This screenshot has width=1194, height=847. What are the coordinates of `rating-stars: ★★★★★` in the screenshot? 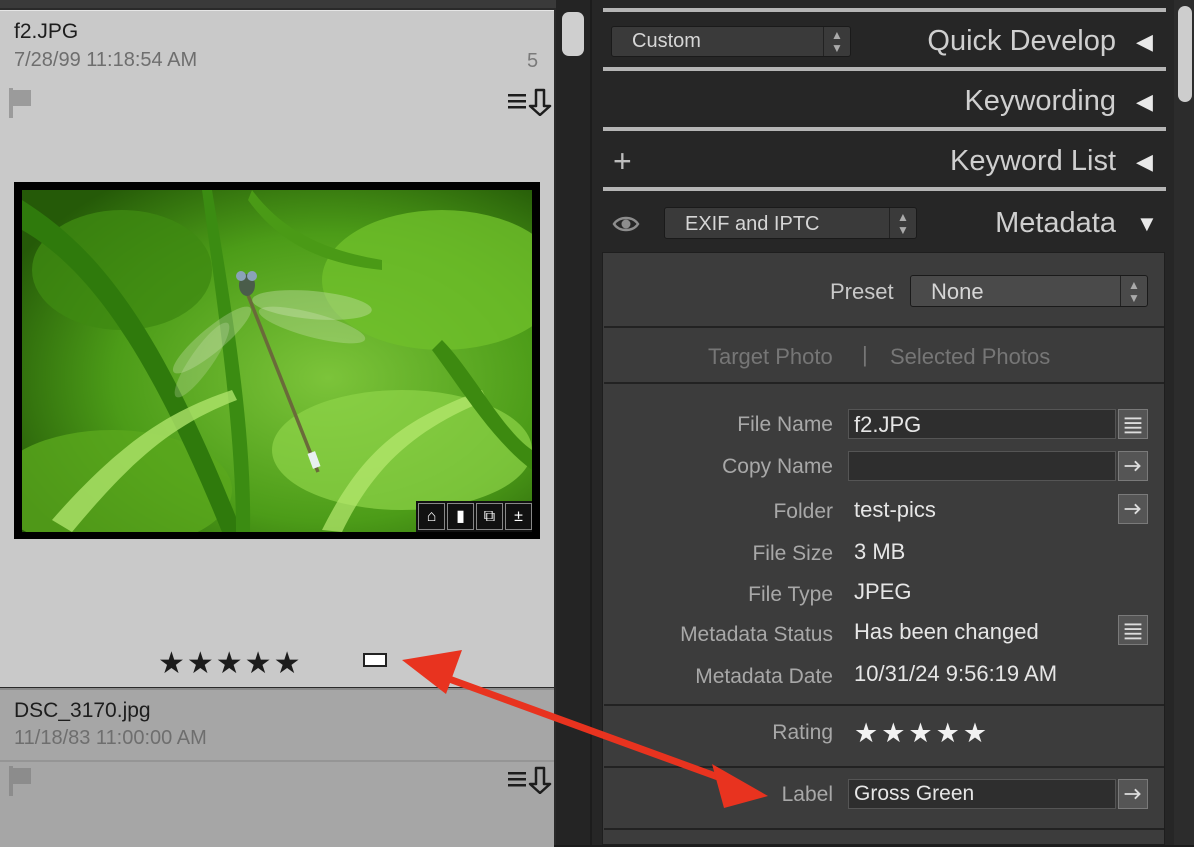 It's located at (922, 733).